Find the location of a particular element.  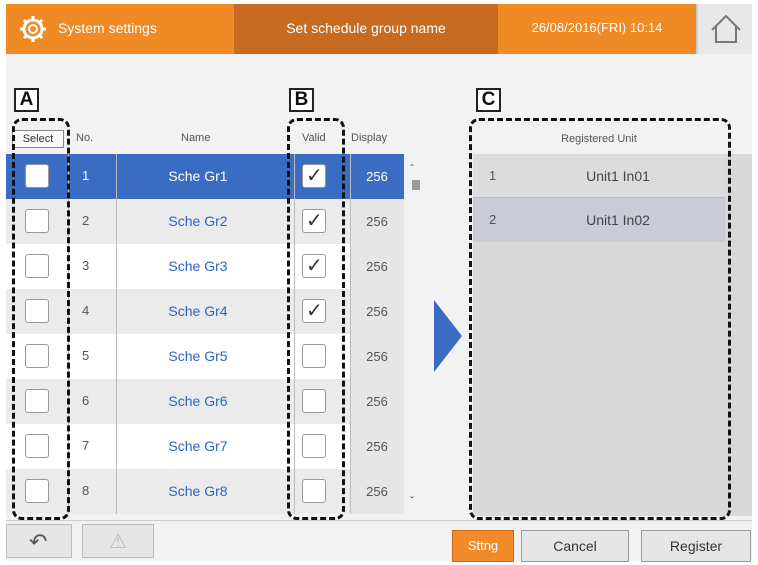

group-name: Sche Gr4 is located at coordinates (198, 311).